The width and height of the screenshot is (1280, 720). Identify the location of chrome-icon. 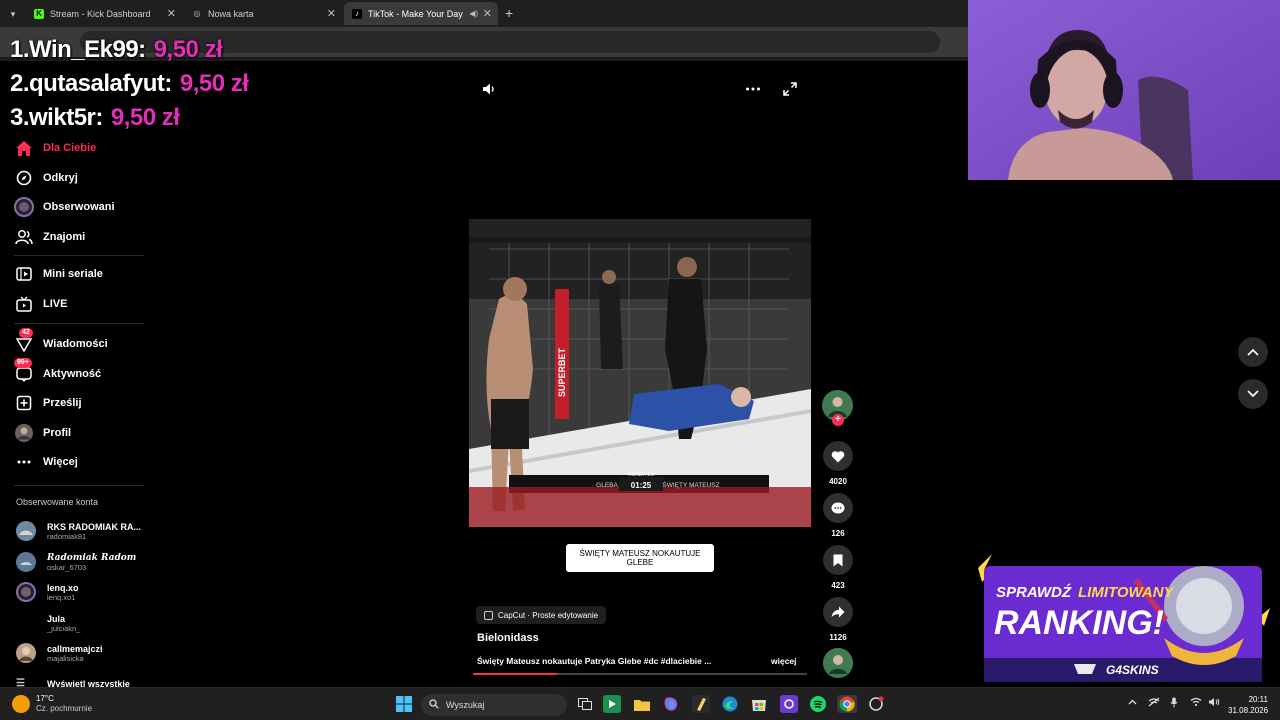
(847, 704).